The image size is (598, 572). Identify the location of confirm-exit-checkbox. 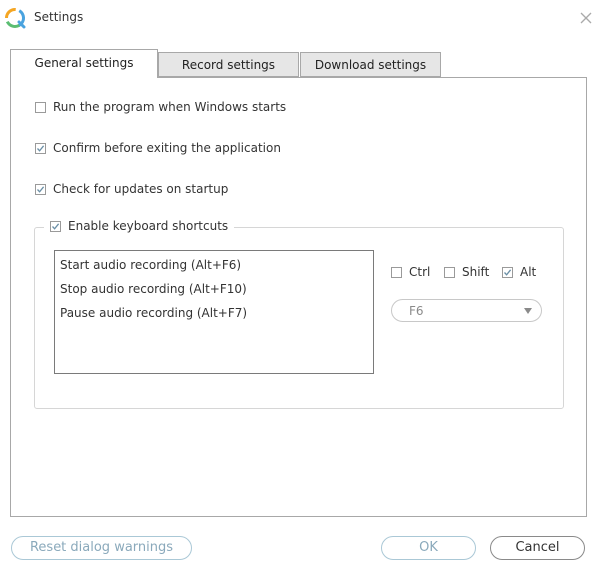
(40, 148).